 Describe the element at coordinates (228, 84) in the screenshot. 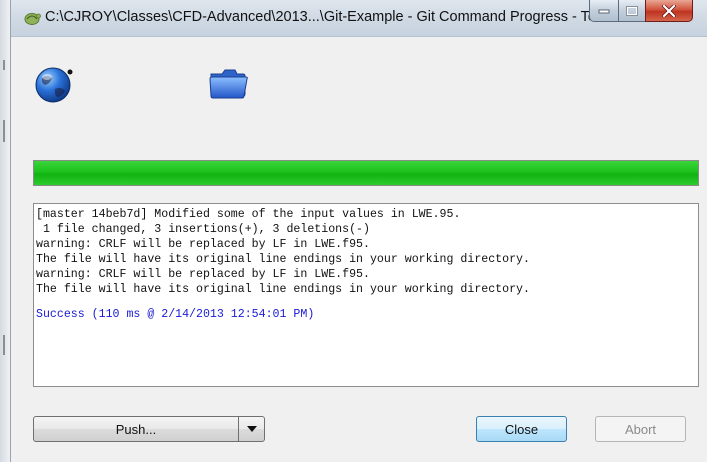

I see `folder-icon` at that location.